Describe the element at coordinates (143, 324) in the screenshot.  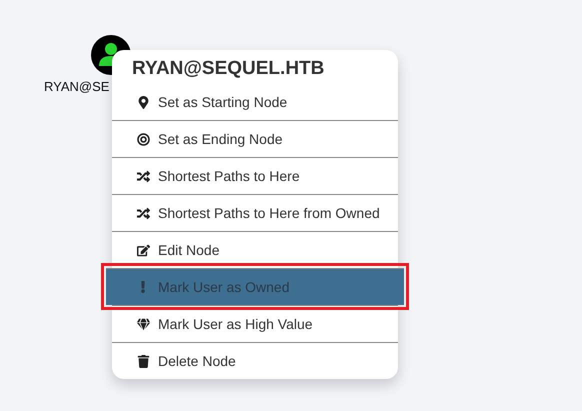
I see `gem-icon` at that location.